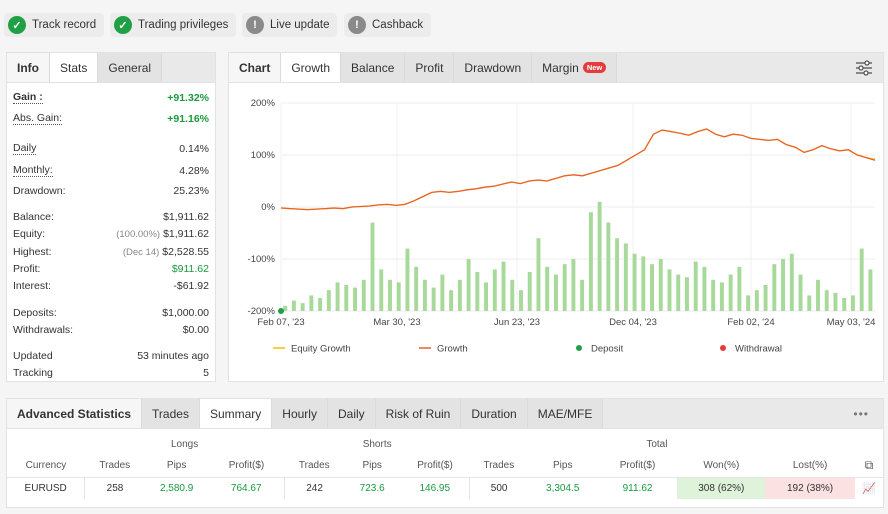 The image size is (888, 514). What do you see at coordinates (46, 466) in the screenshot?
I see `col-currency: Currency` at bounding box center [46, 466].